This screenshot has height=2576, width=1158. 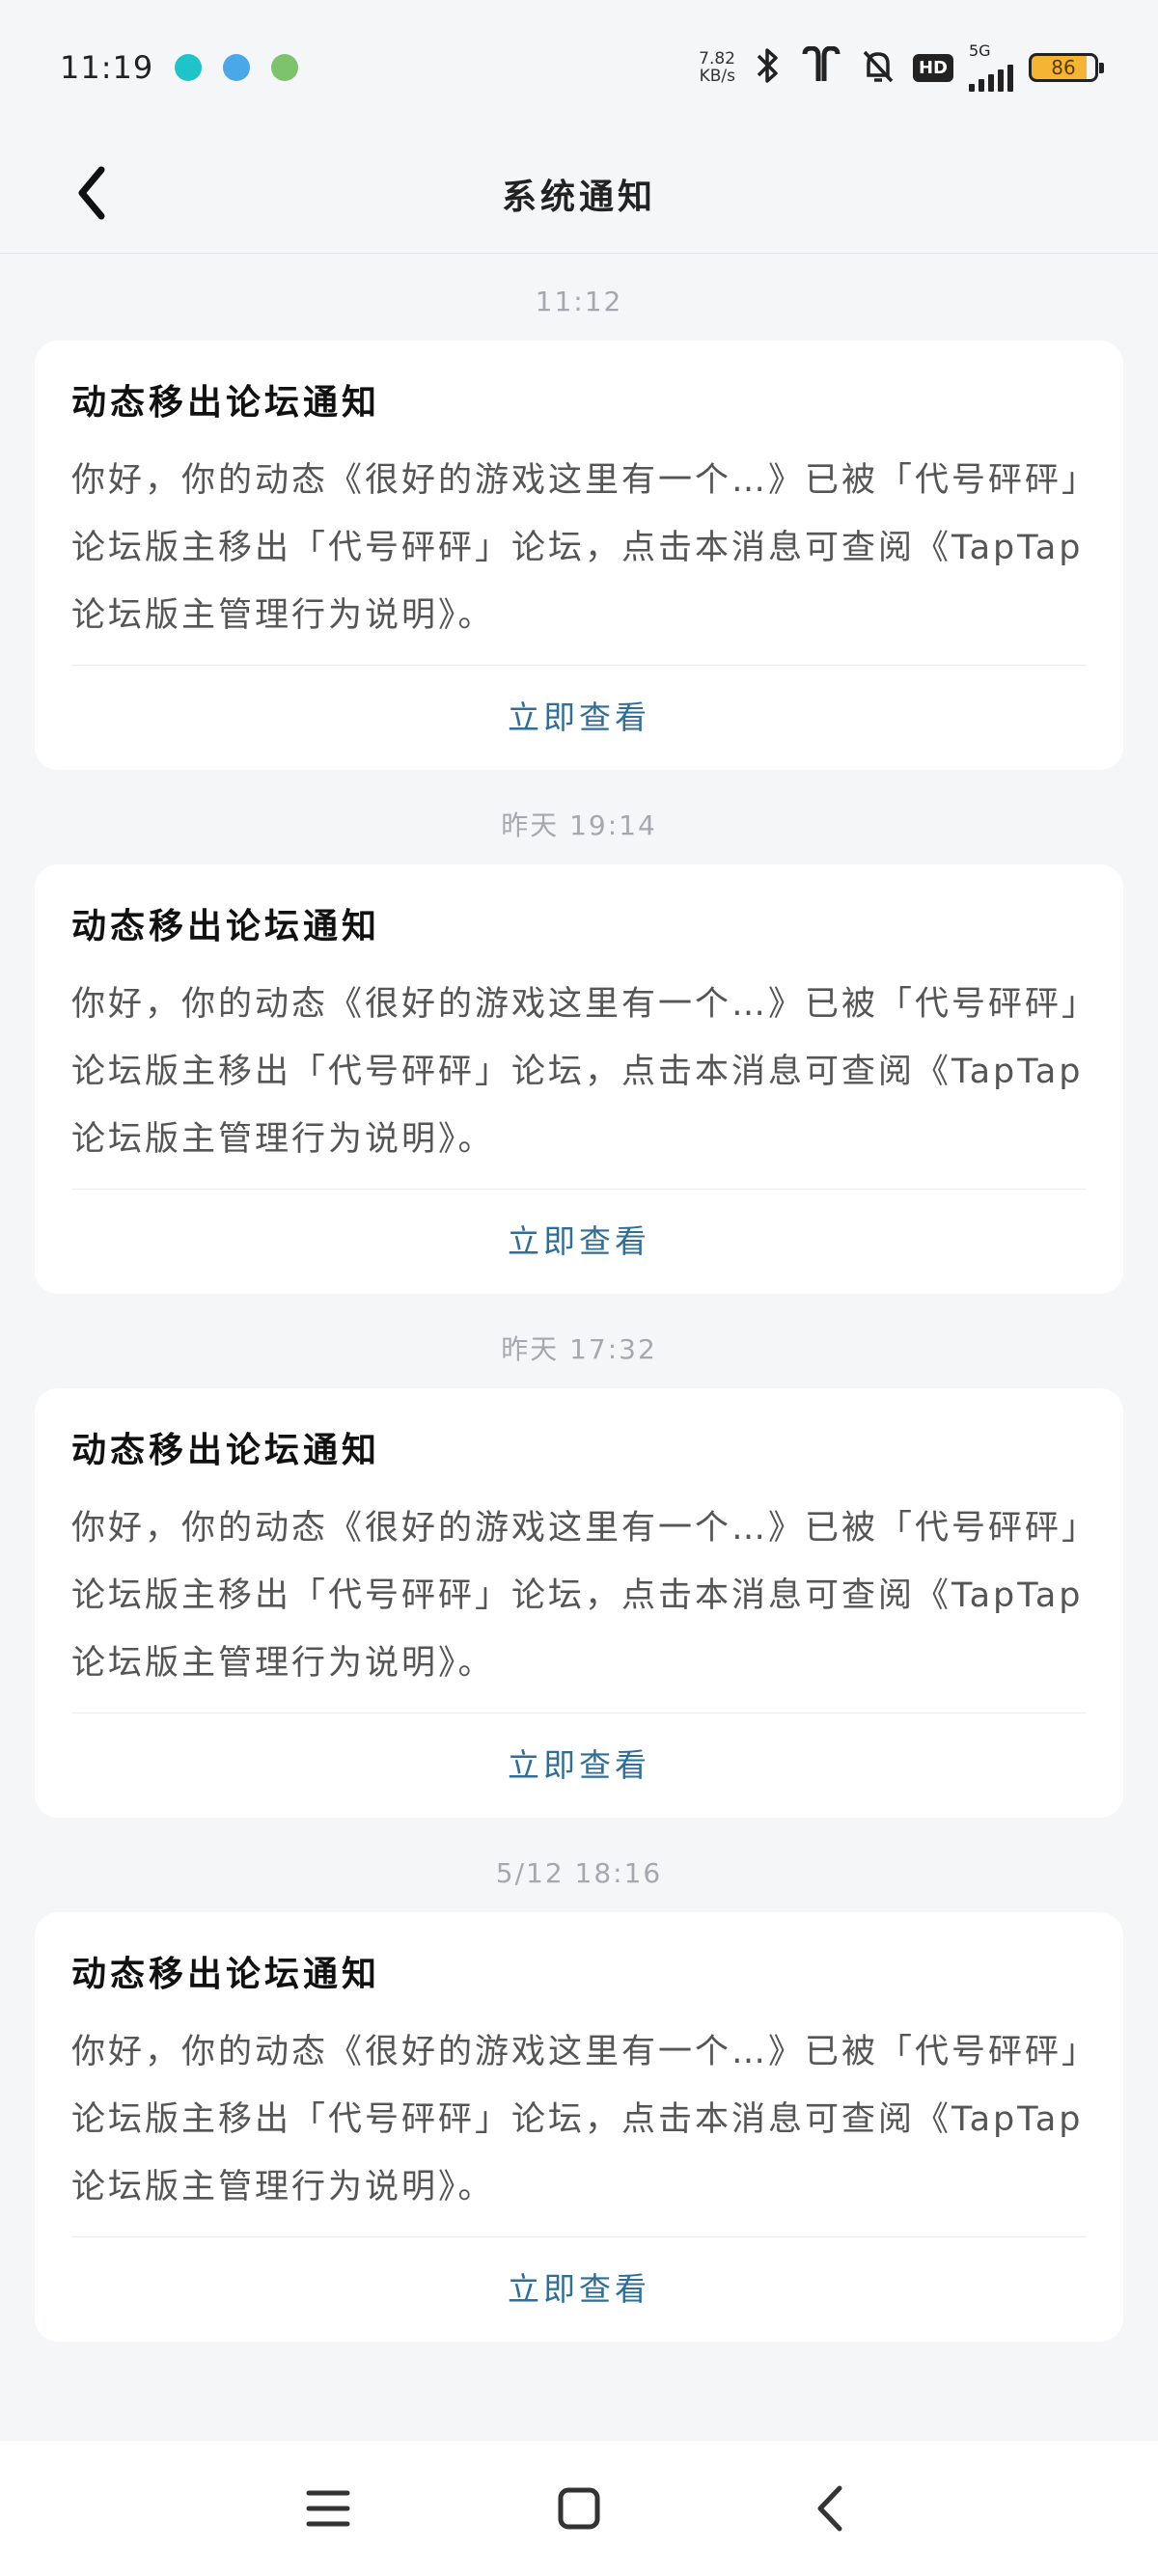 I want to click on net-speed: 7.82 KB/s, so click(x=717, y=67).